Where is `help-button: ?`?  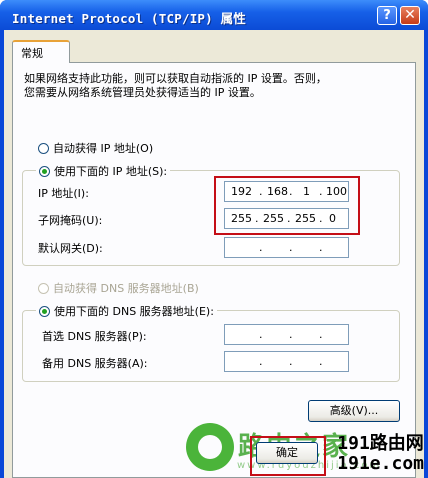
help-button: ? is located at coordinates (387, 15).